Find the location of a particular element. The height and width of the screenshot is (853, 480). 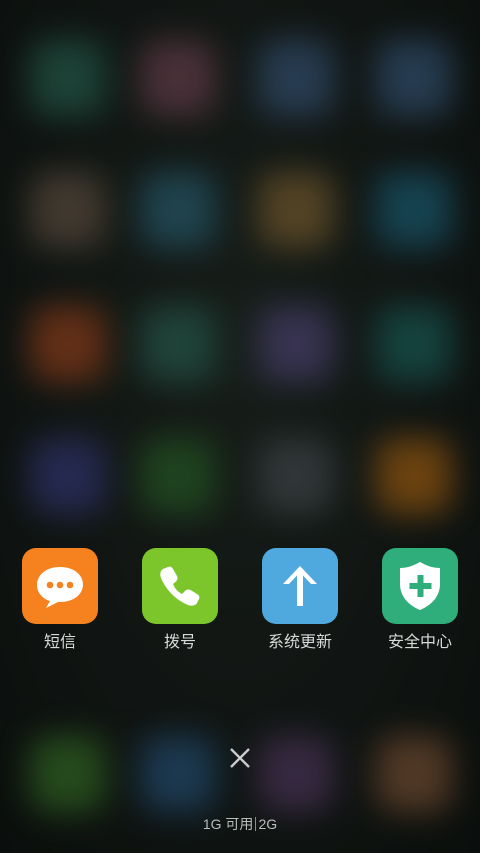

memory-divider is located at coordinates (256, 824).